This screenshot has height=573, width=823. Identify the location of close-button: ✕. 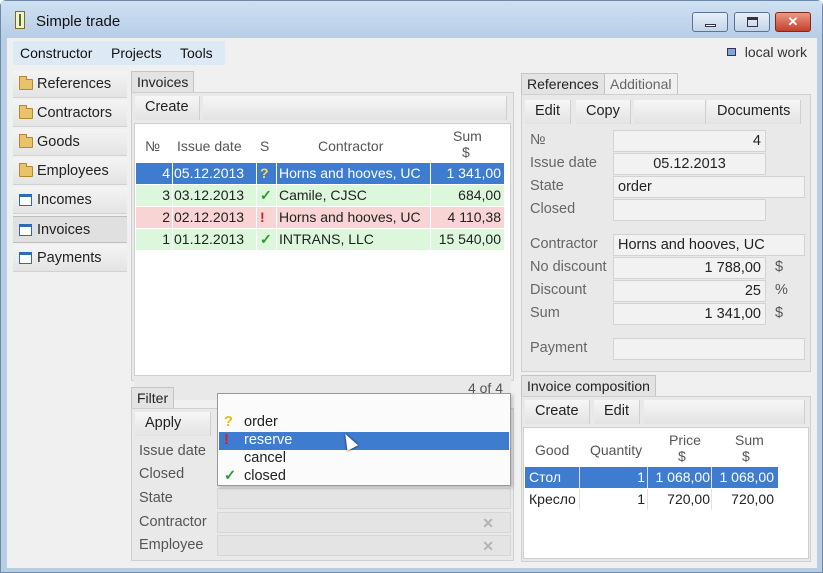
(793, 22).